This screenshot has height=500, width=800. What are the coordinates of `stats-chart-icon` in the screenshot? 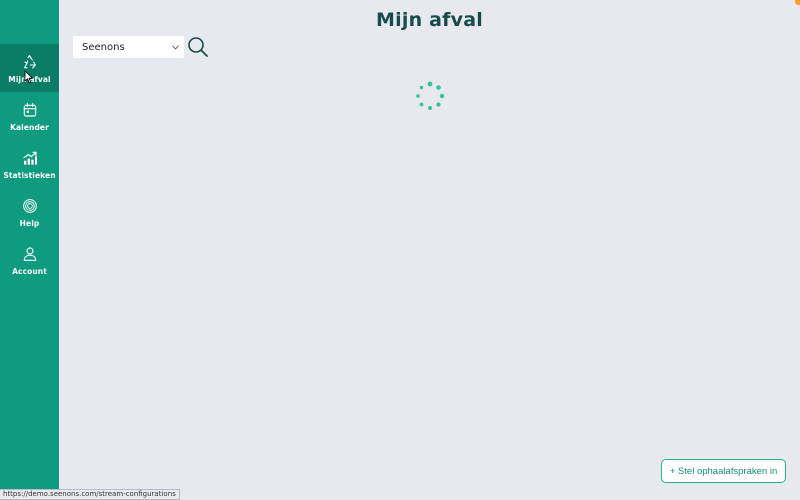 It's located at (29, 158).